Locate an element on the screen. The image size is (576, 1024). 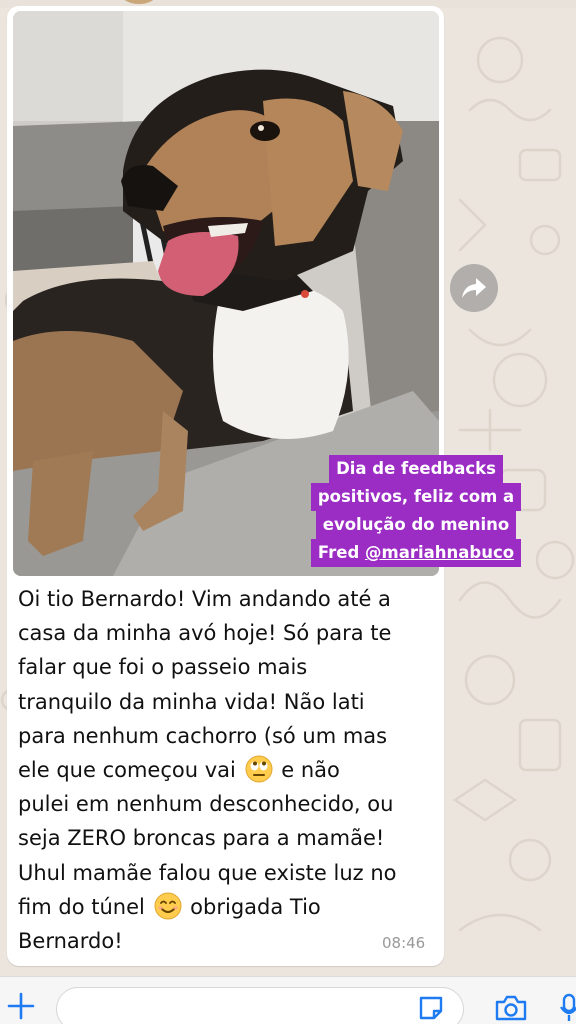
input-bar is located at coordinates (288, 1000).